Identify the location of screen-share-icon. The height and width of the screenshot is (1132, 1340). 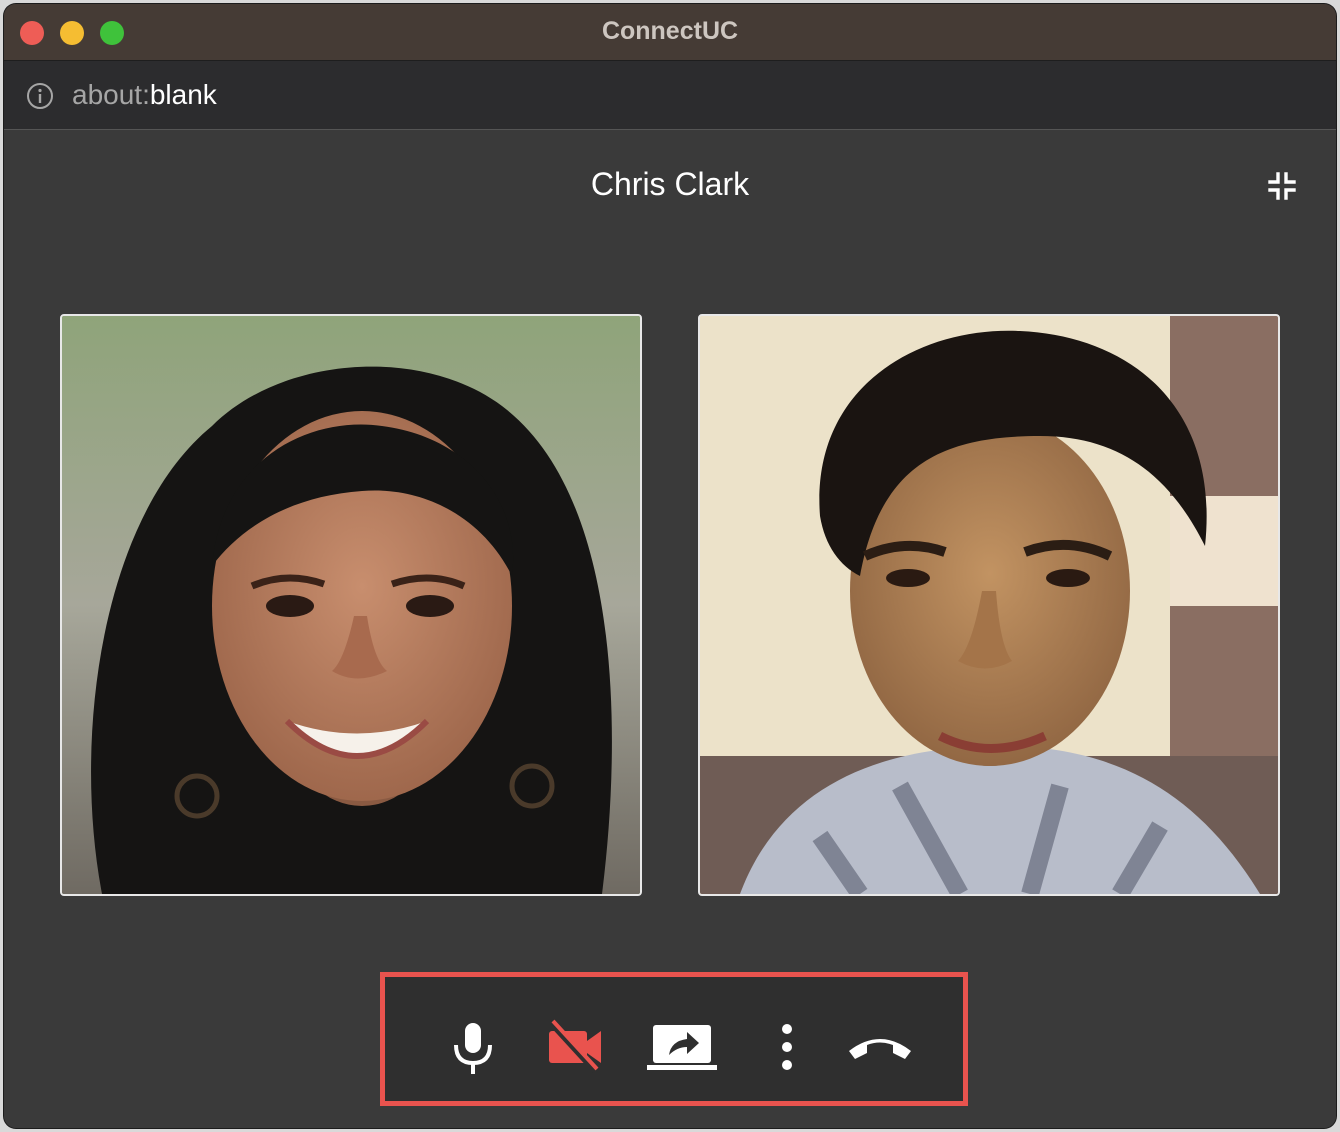
(682, 1047).